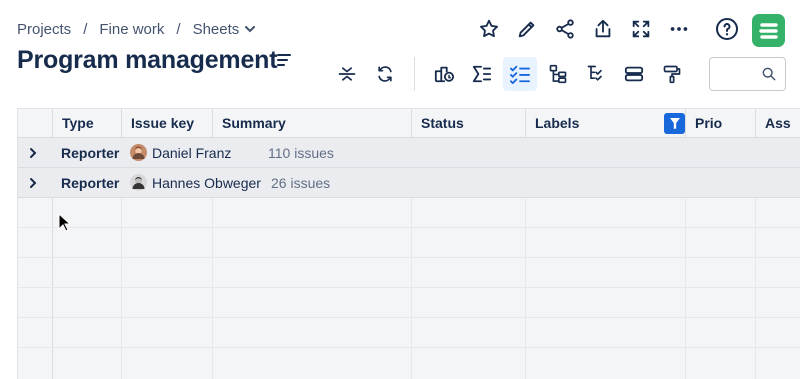 The width and height of the screenshot is (800, 379). Describe the element at coordinates (565, 29) in the screenshot. I see `share-icon` at that location.